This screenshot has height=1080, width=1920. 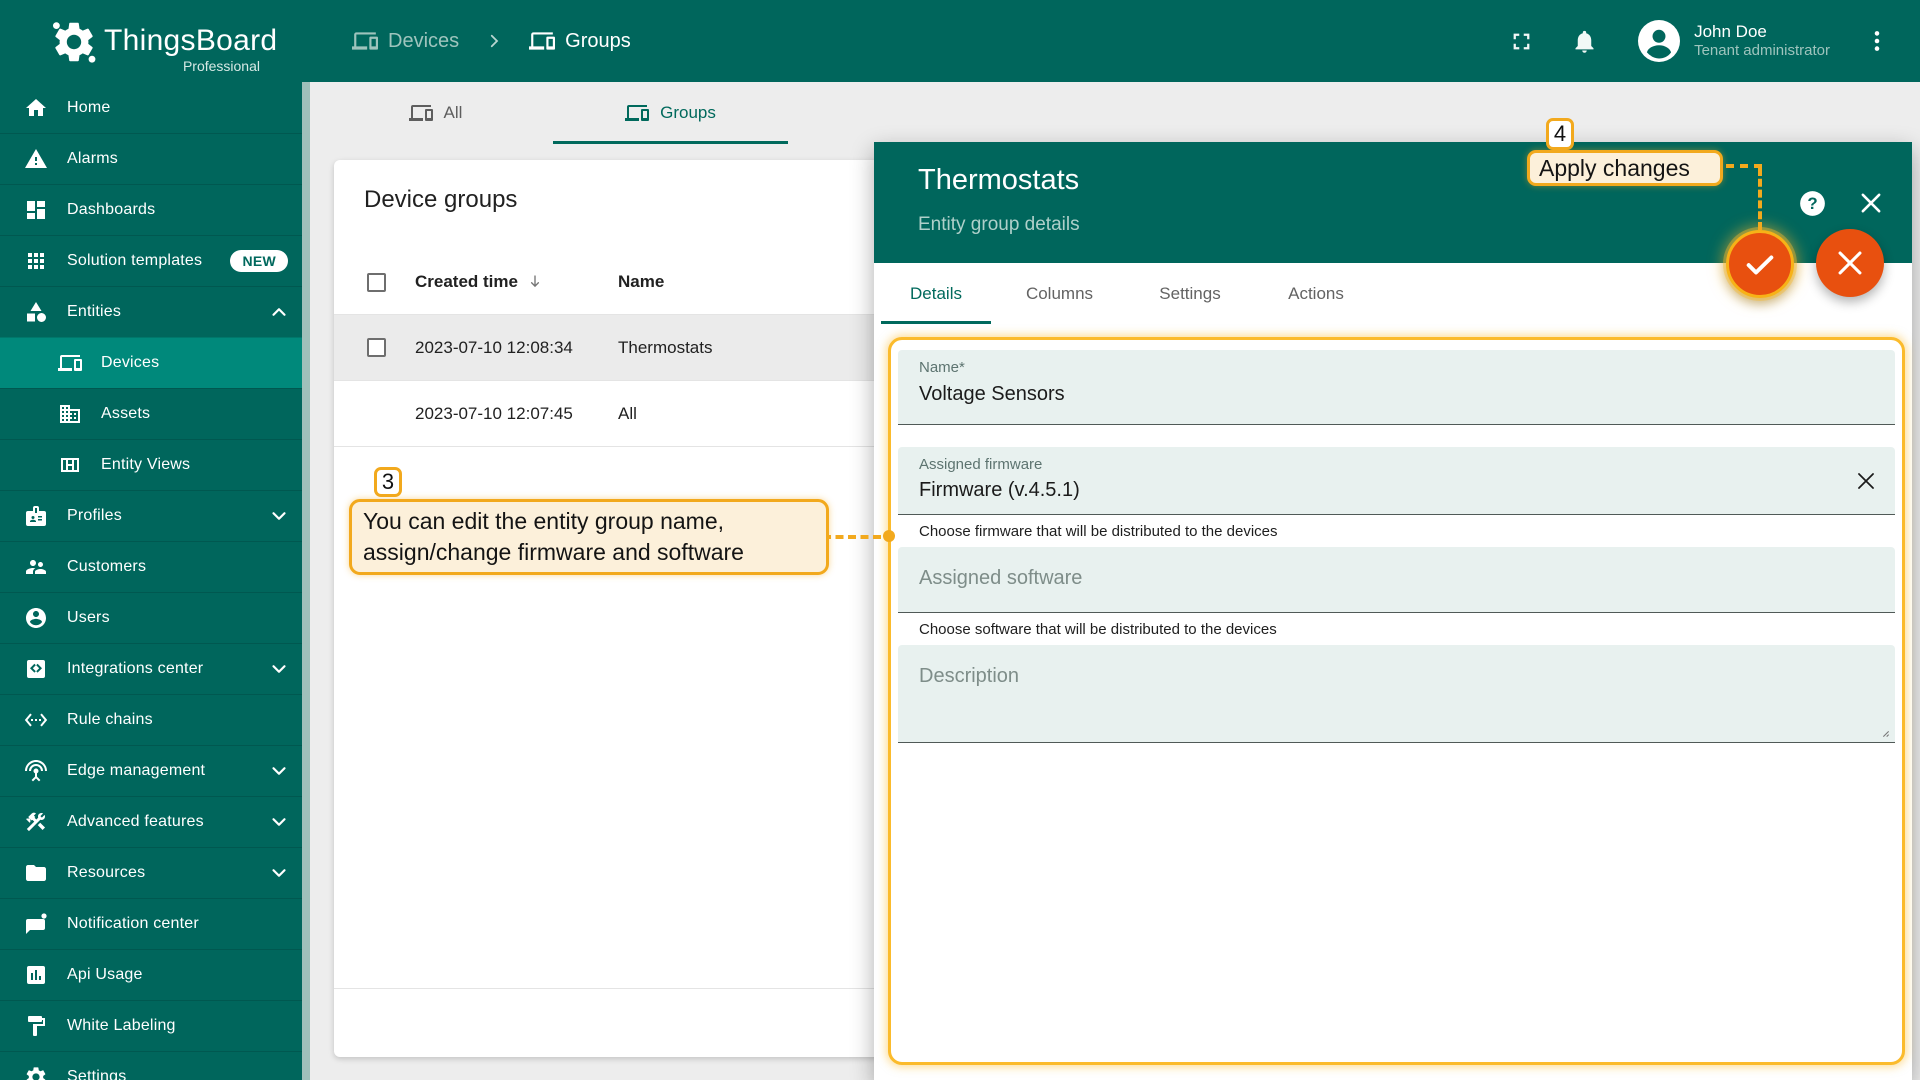 What do you see at coordinates (1762, 51) in the screenshot?
I see `user-role: Tenant administrator` at bounding box center [1762, 51].